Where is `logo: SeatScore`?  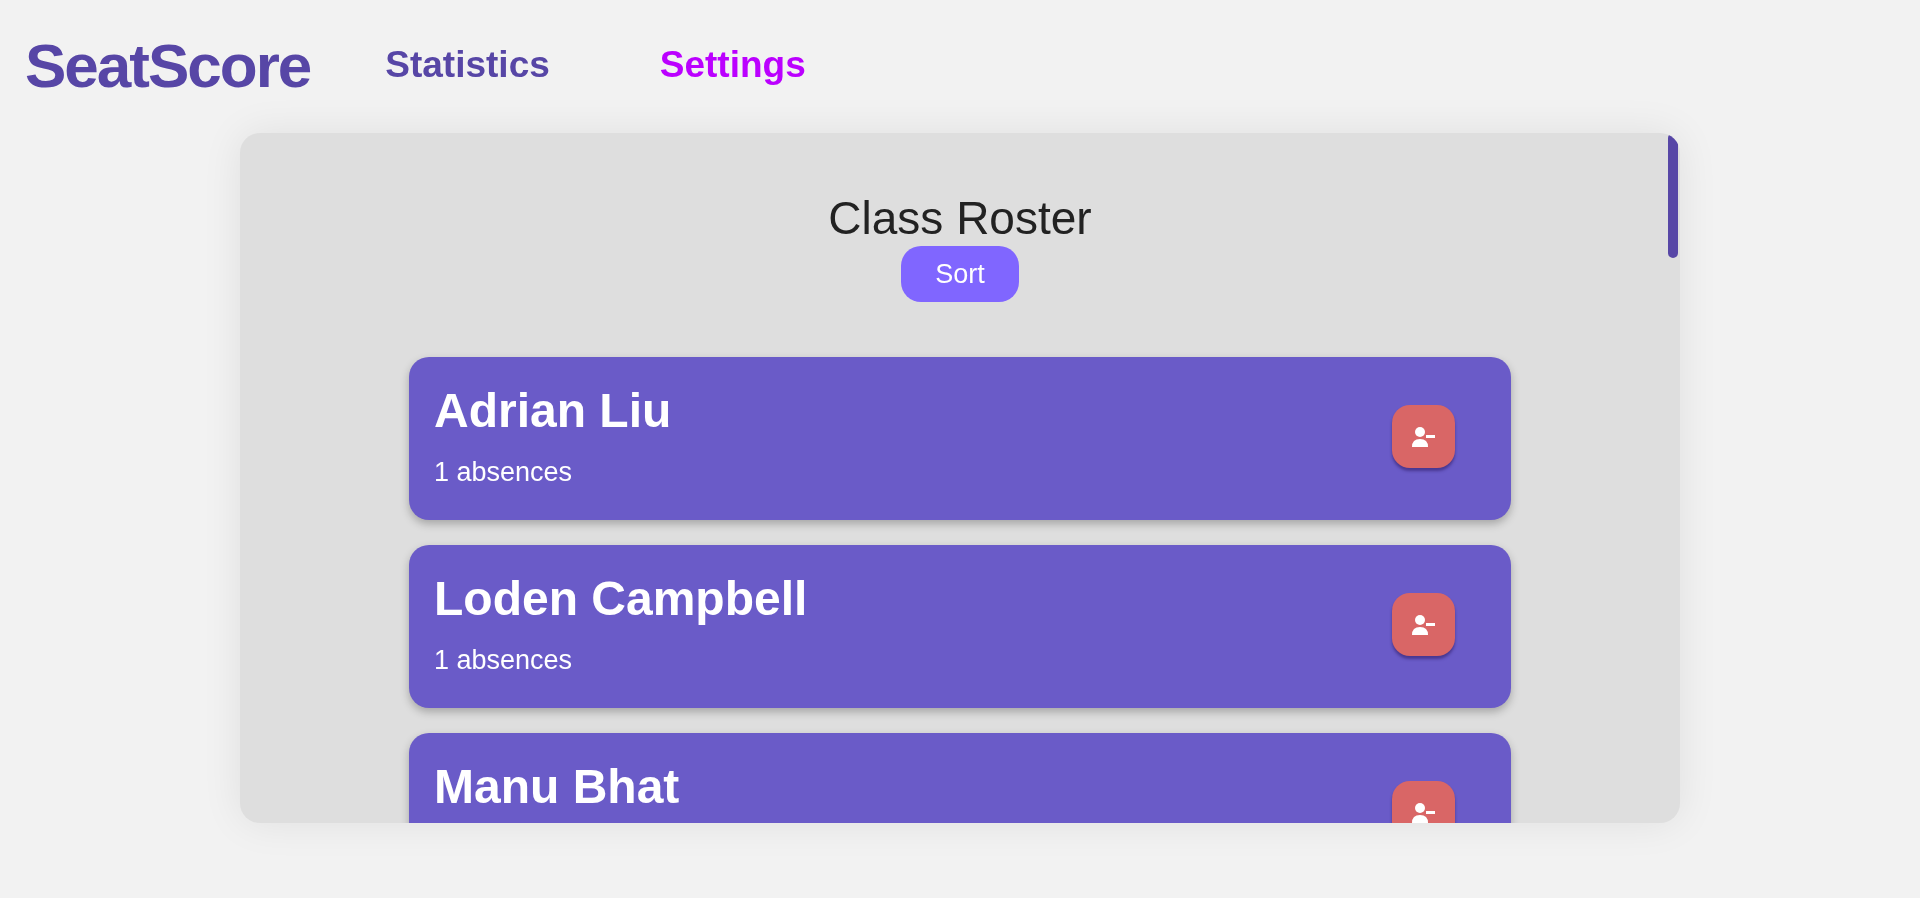 logo: SeatScore is located at coordinates (168, 65).